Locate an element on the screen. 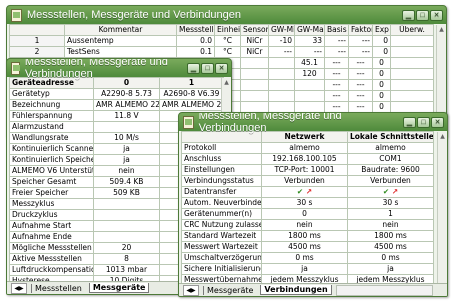 This screenshot has height=304, width=451. table-cell: AMR ALMEMO 2290-8 is located at coordinates (126, 105).